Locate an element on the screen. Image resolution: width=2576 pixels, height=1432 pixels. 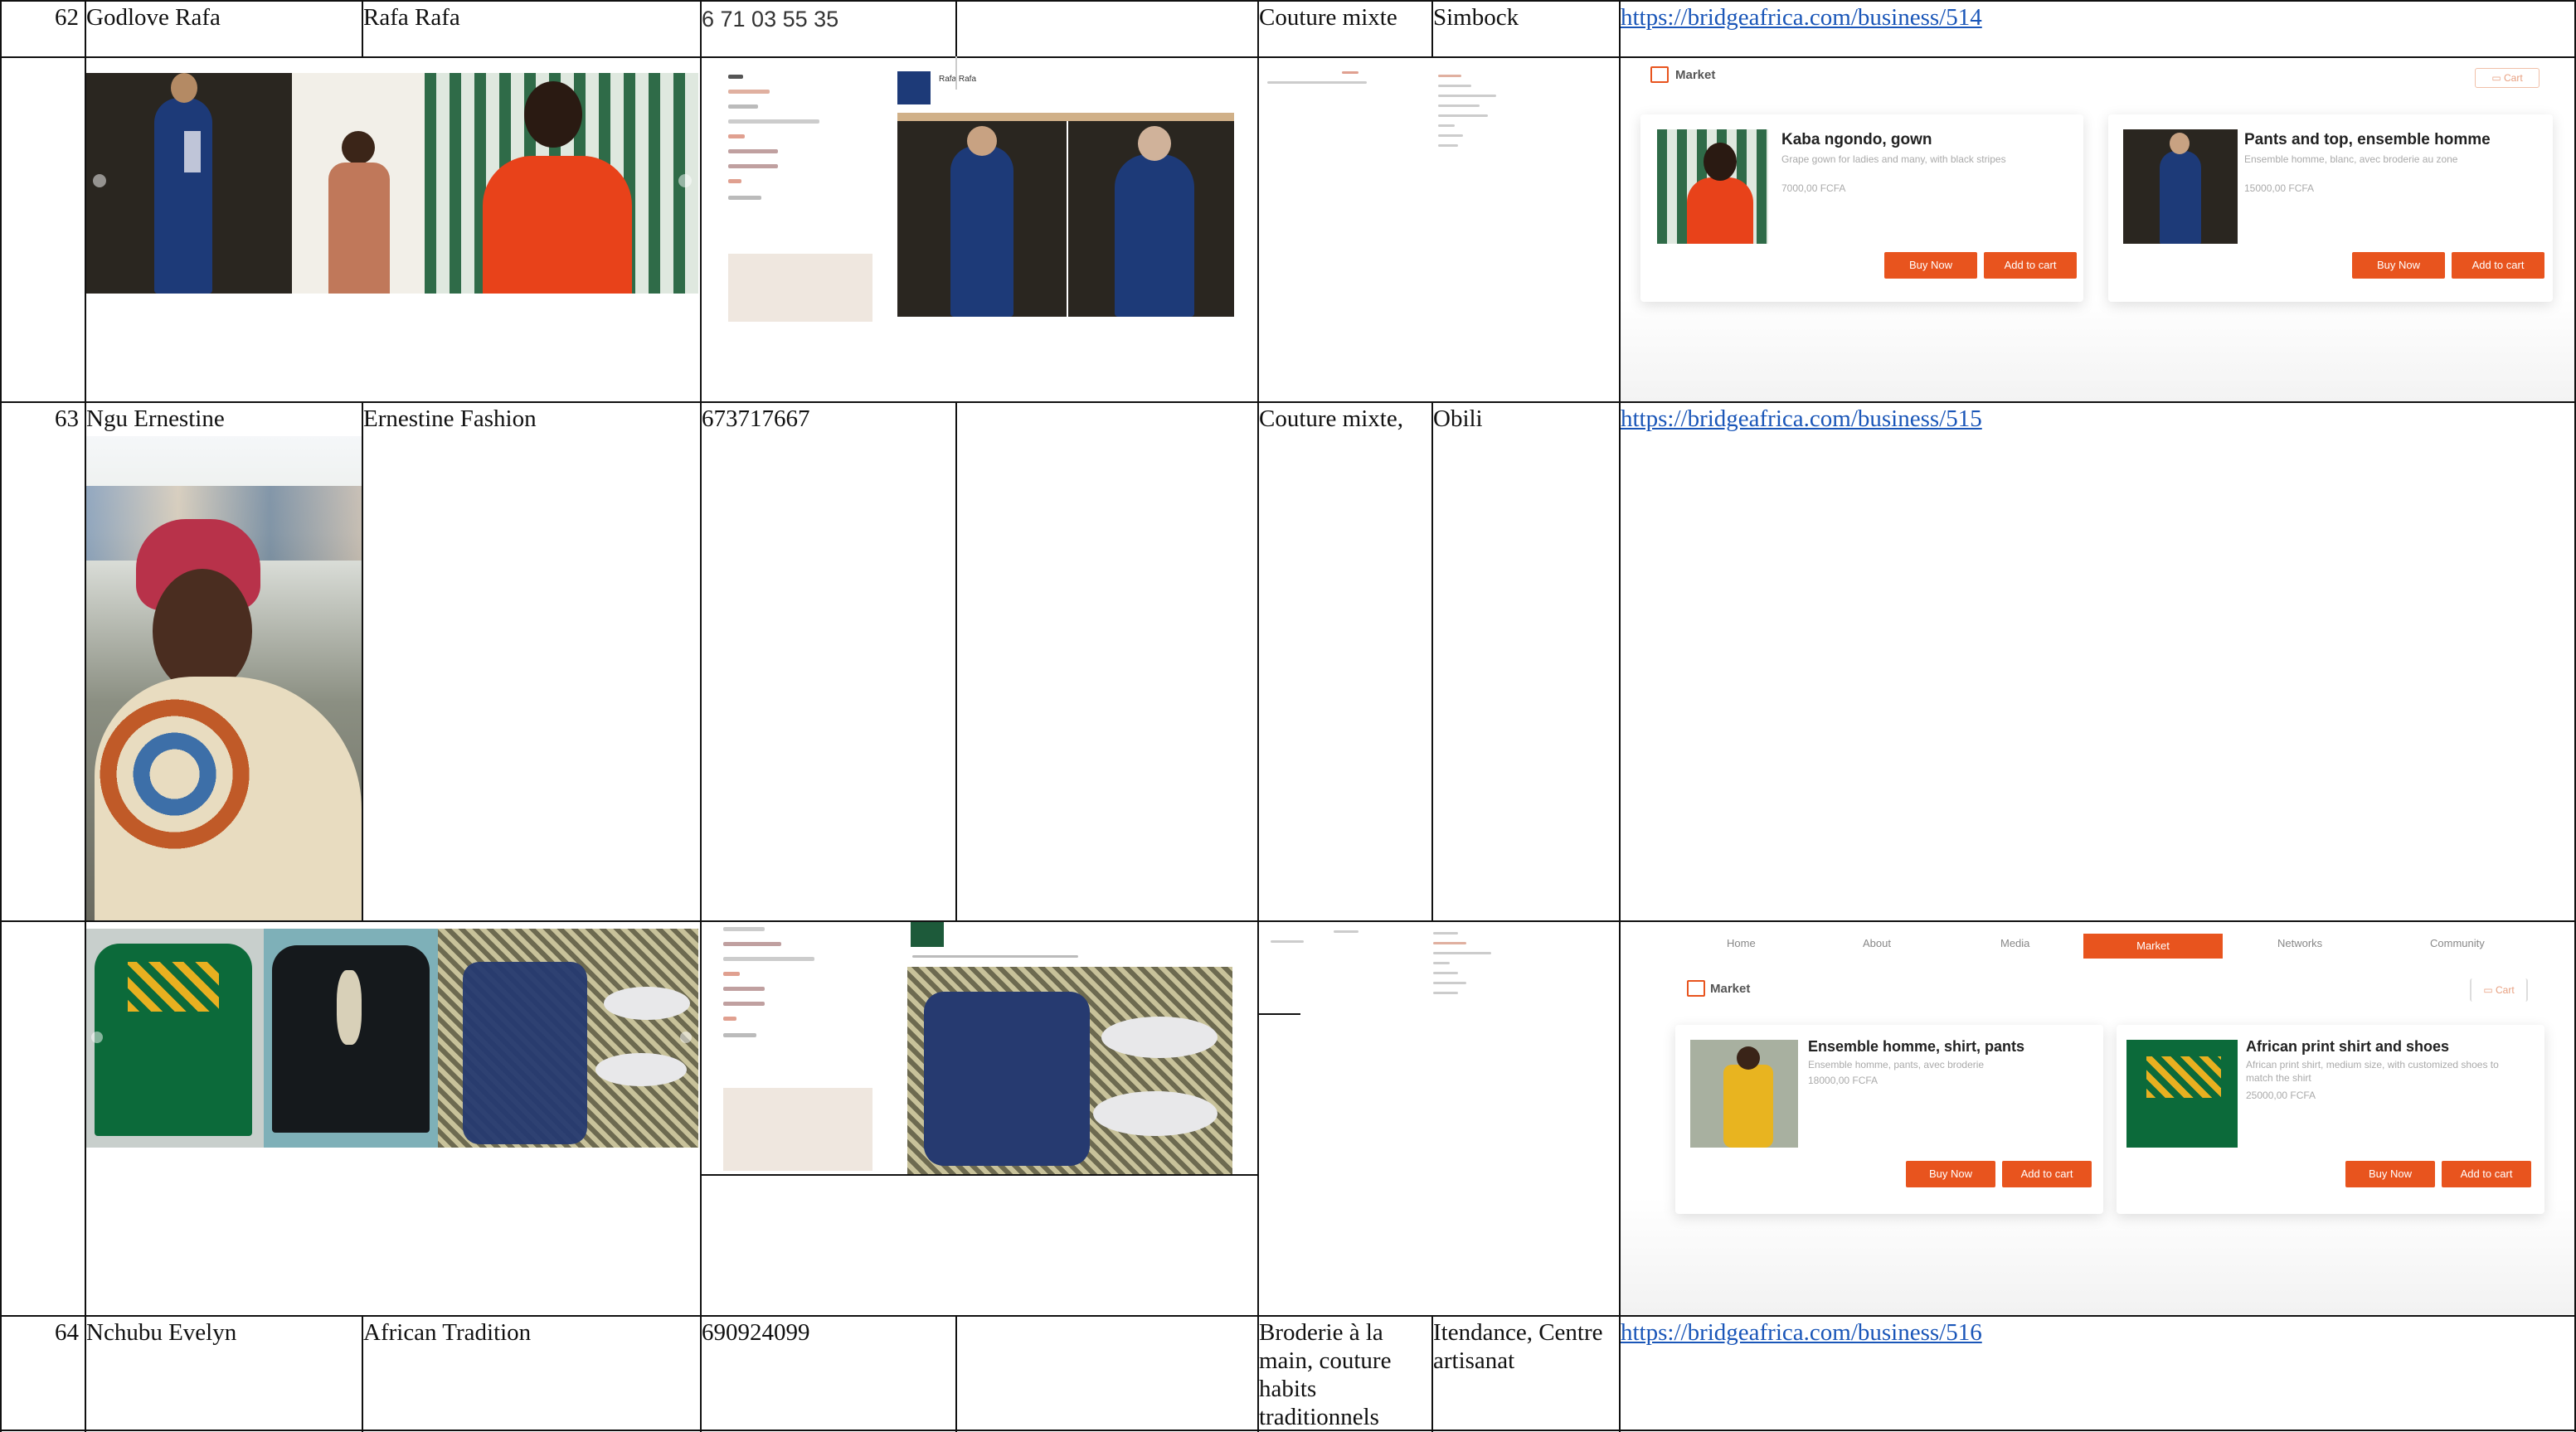
row-number: 62 is located at coordinates (67, 17).